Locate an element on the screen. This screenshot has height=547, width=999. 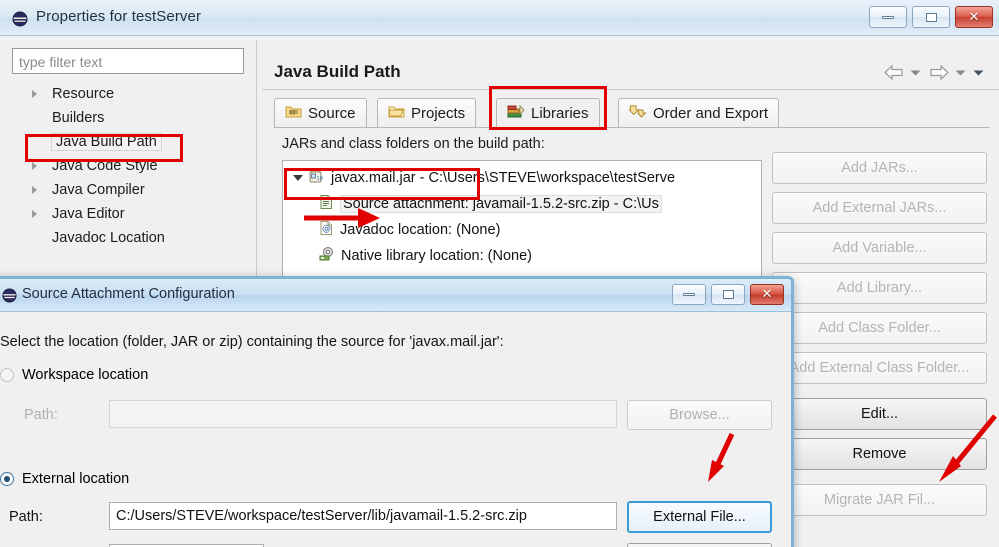
overflow-menu-icon is located at coordinates (978, 72).